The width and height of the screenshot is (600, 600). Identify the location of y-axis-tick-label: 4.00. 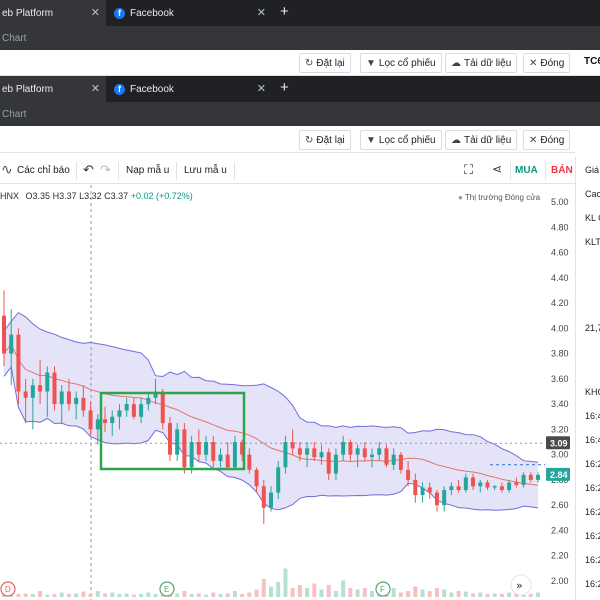
(560, 328).